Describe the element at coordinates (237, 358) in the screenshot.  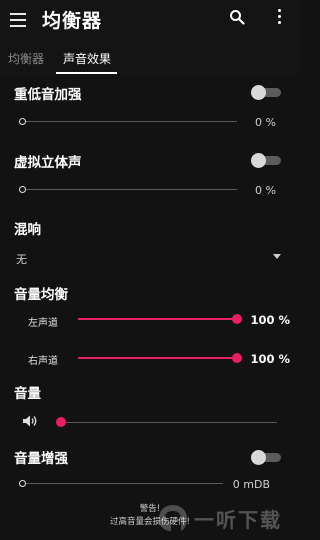
I see `right-channel-slider-thumb` at that location.